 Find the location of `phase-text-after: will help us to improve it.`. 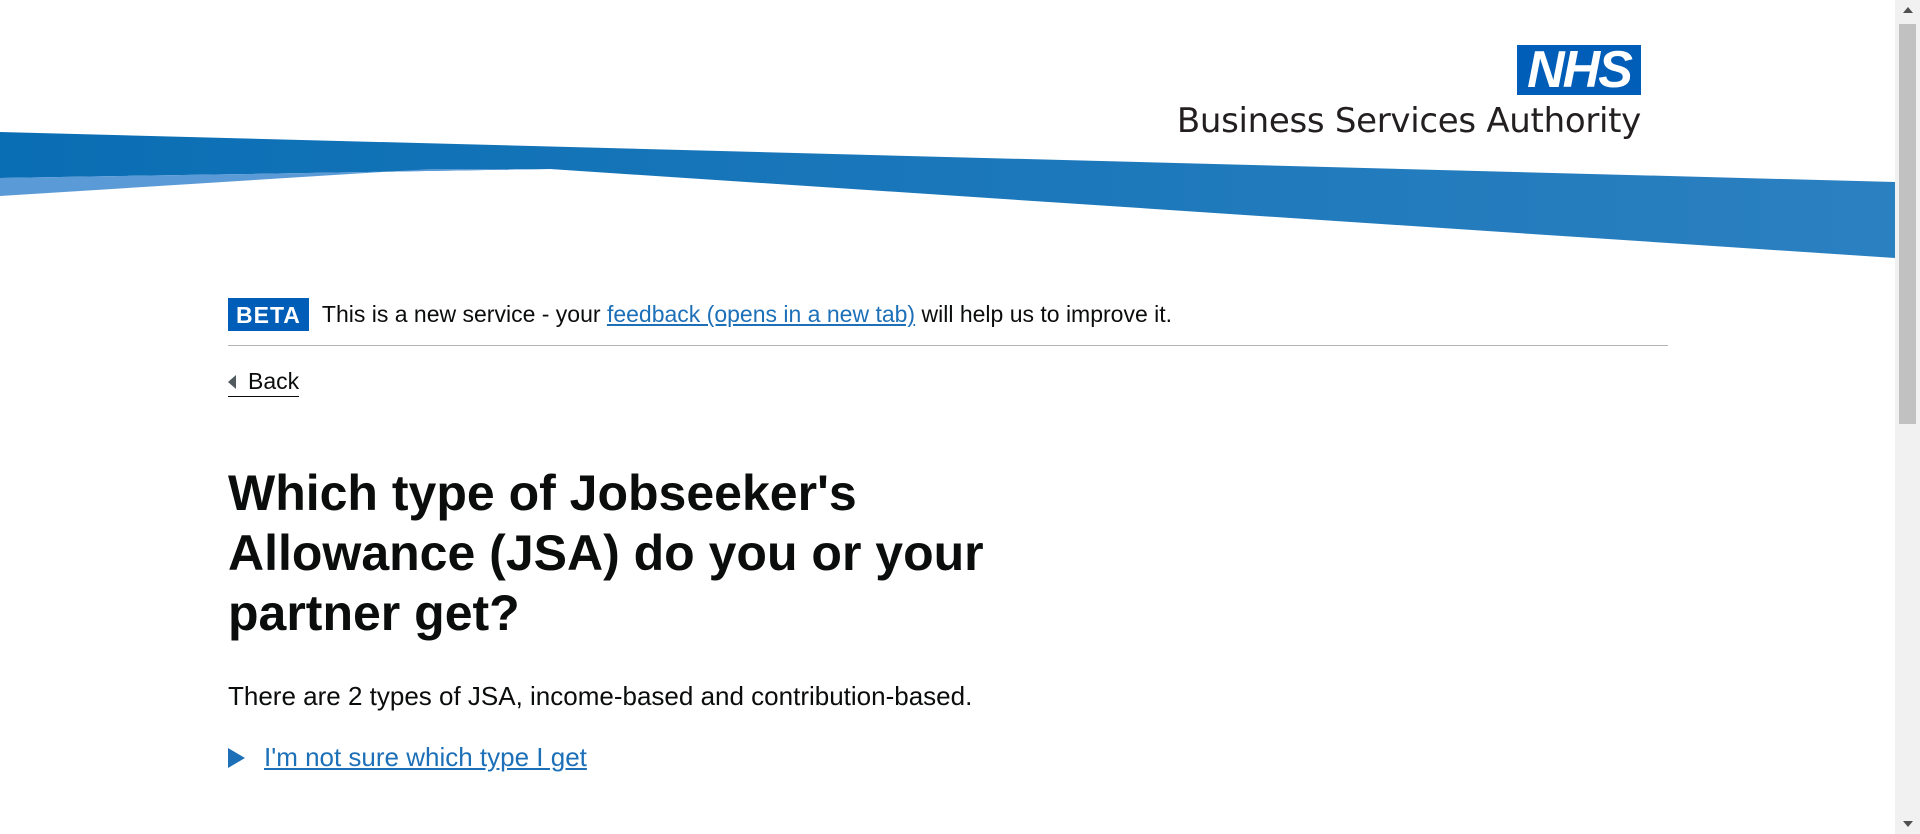

phase-text-after: will help us to improve it. is located at coordinates (1044, 314).